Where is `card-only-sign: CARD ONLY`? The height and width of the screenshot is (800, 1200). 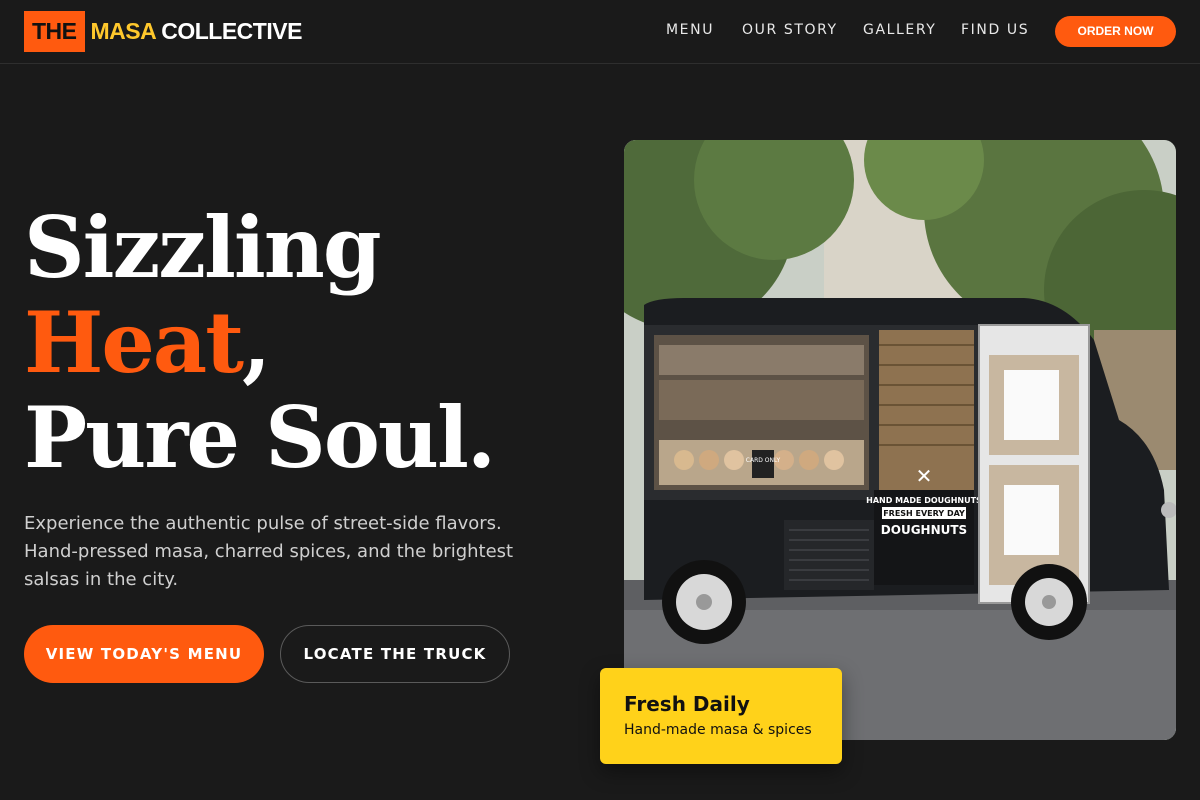 card-only-sign: CARD ONLY is located at coordinates (763, 460).